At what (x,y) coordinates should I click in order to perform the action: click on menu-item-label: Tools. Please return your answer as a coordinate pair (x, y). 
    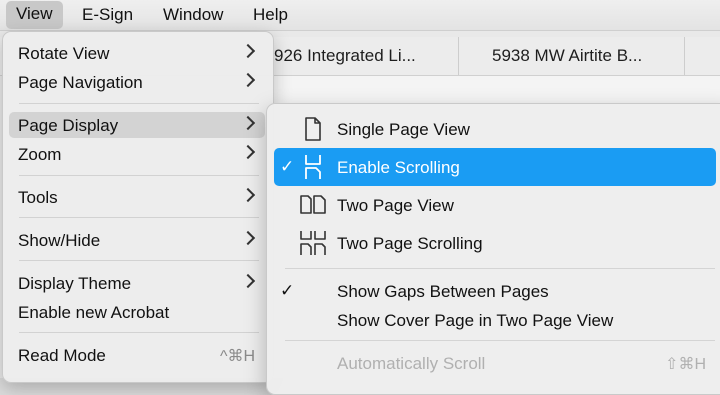
    Looking at the image, I should click on (38, 197).